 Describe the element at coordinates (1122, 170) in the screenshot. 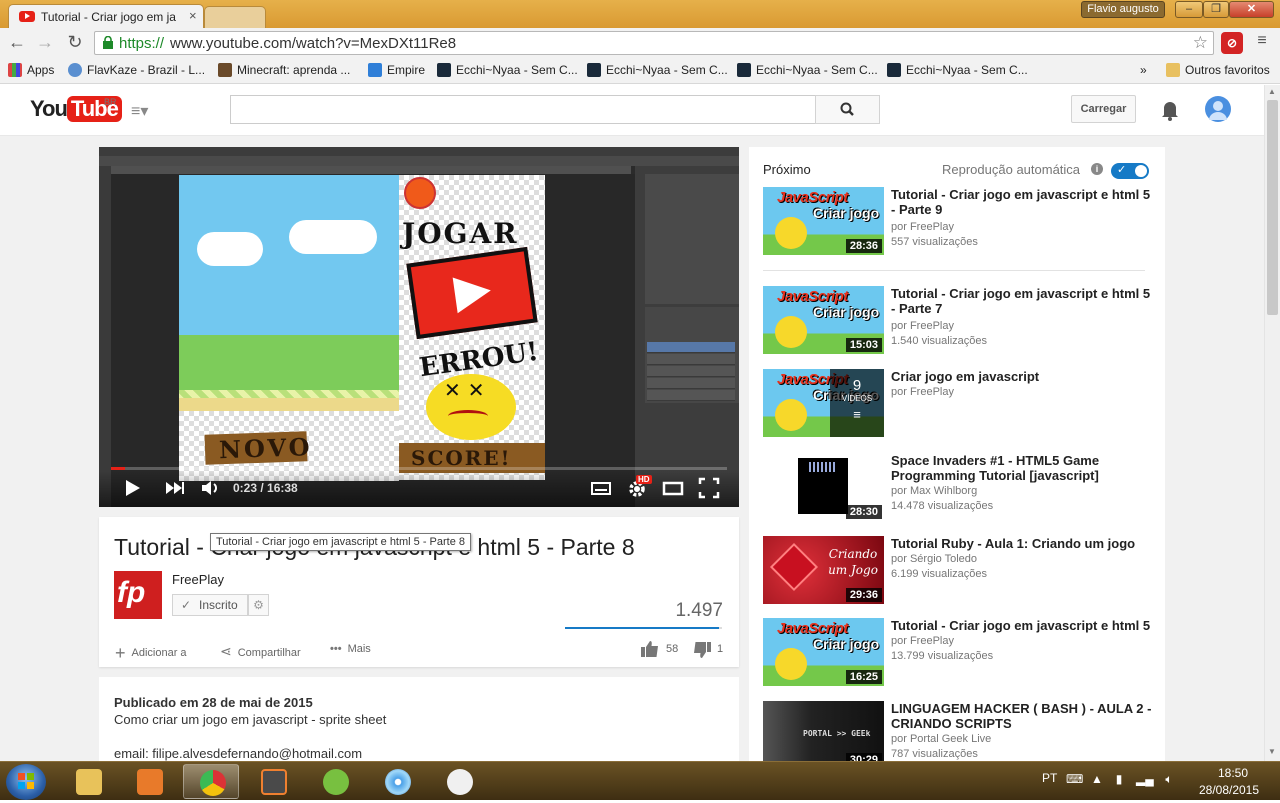

I see `check-icon: ✓` at that location.